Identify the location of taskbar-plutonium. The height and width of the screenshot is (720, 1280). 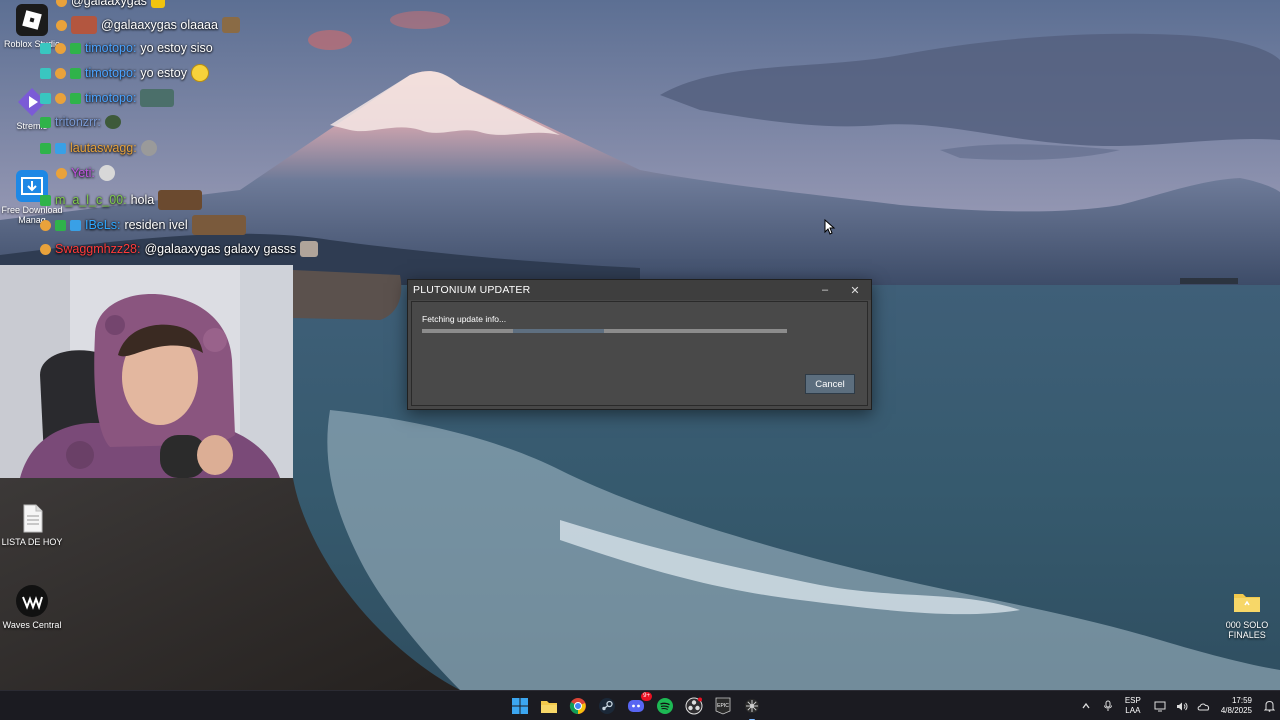
(752, 708).